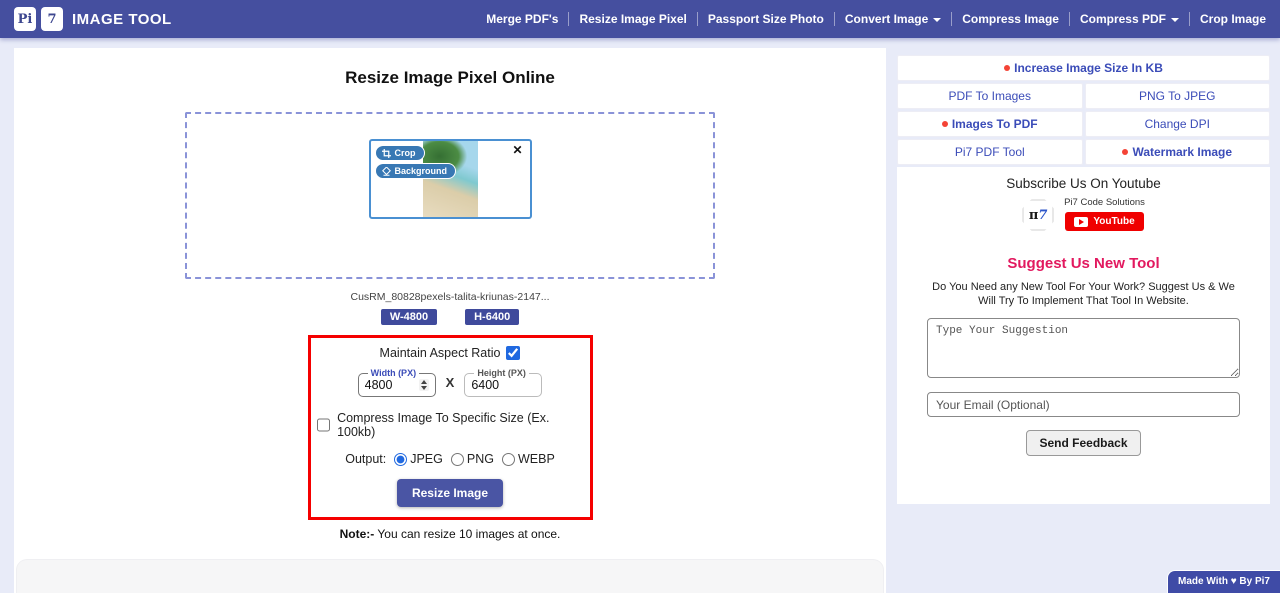 The image size is (1280, 593). What do you see at coordinates (528, 459) in the screenshot?
I see `output-option-webp: WEBP` at bounding box center [528, 459].